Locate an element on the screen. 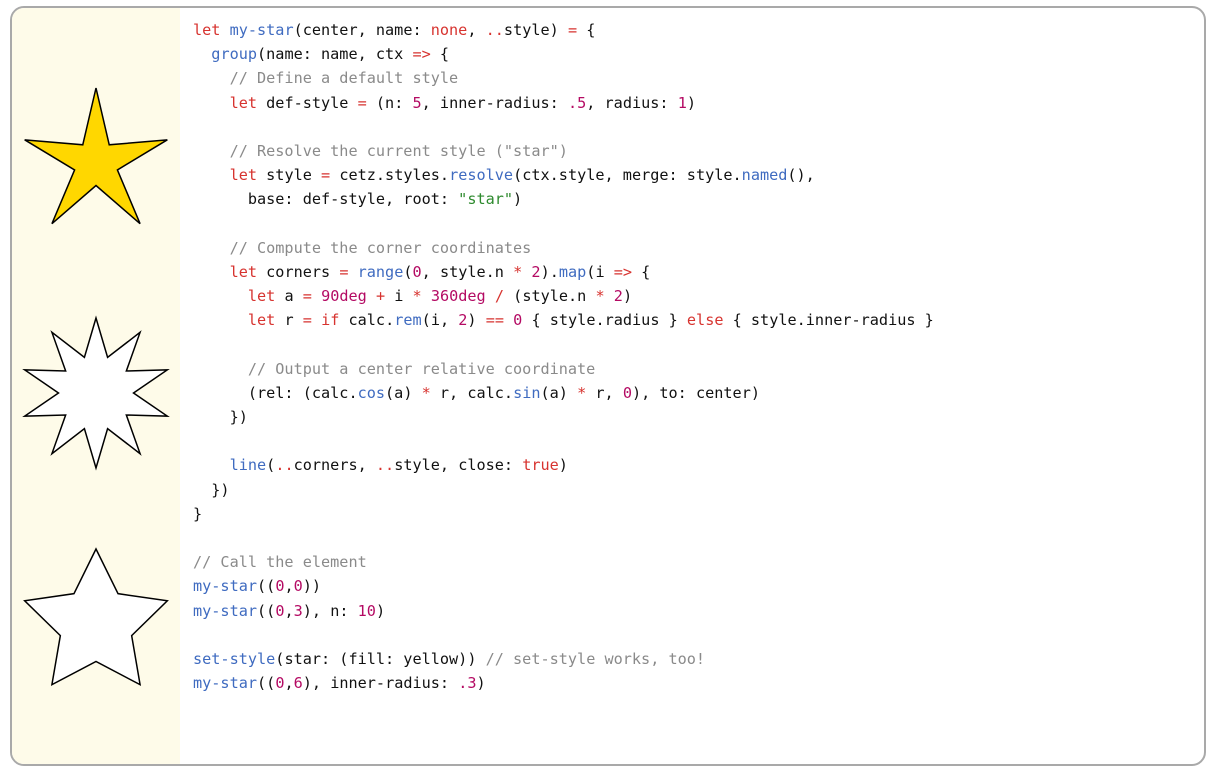 The width and height of the screenshot is (1215, 766). code-token: r is located at coordinates (289, 320).